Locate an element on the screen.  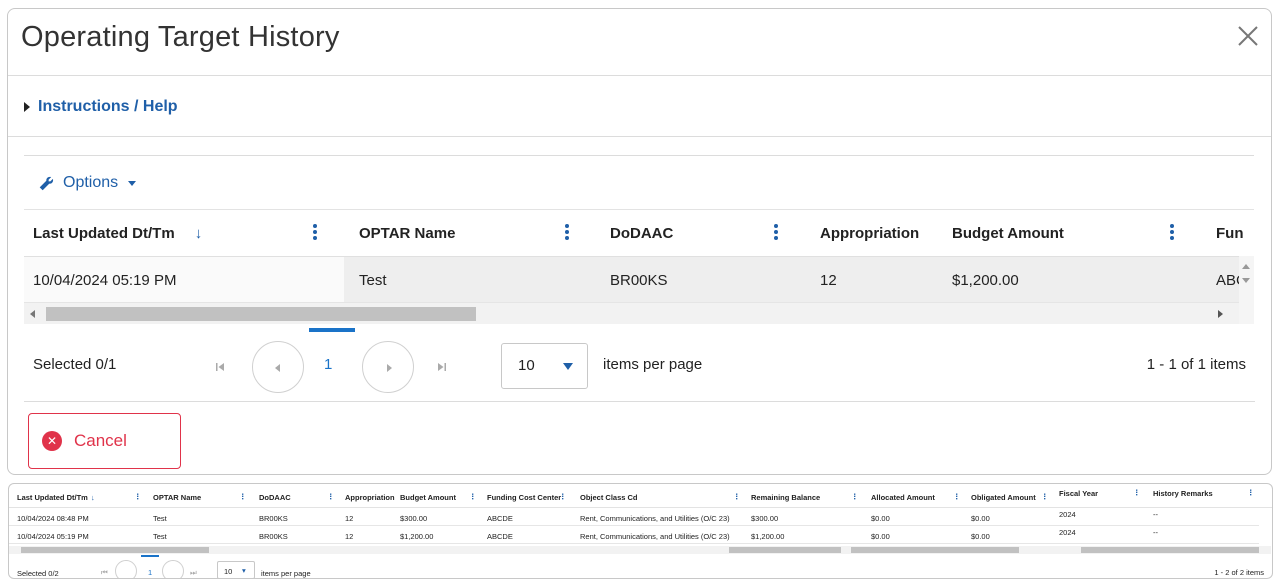
cancel-label: Cancel is located at coordinates (100, 440).